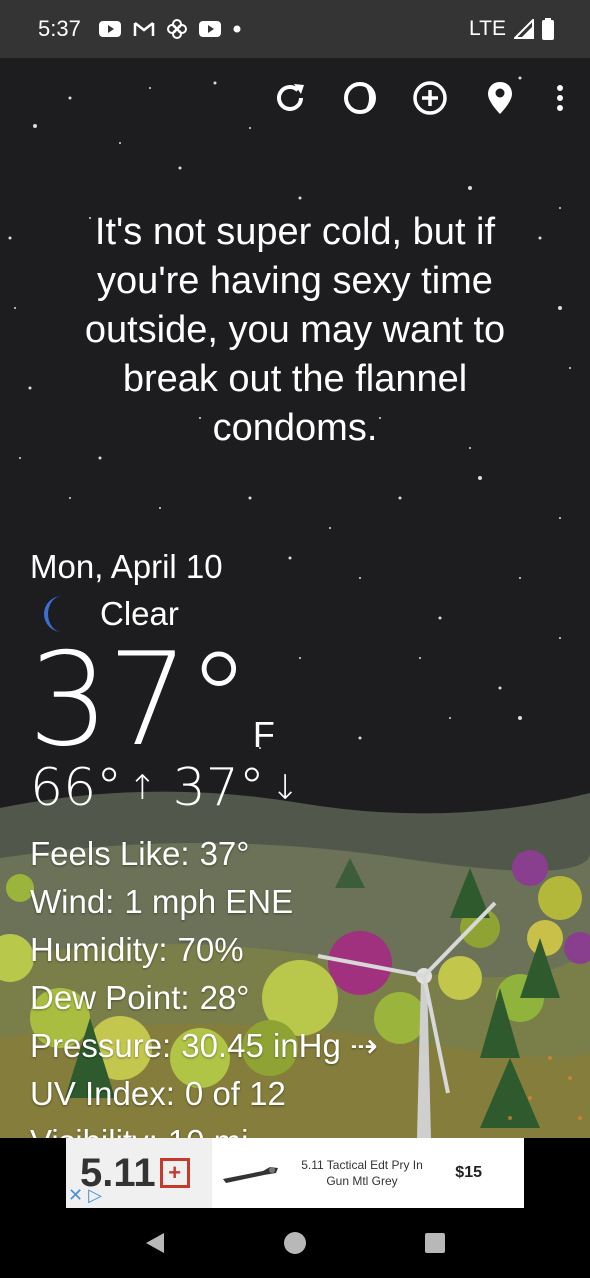  I want to click on ad-brand-logo-mark: +, so click(174, 1173).